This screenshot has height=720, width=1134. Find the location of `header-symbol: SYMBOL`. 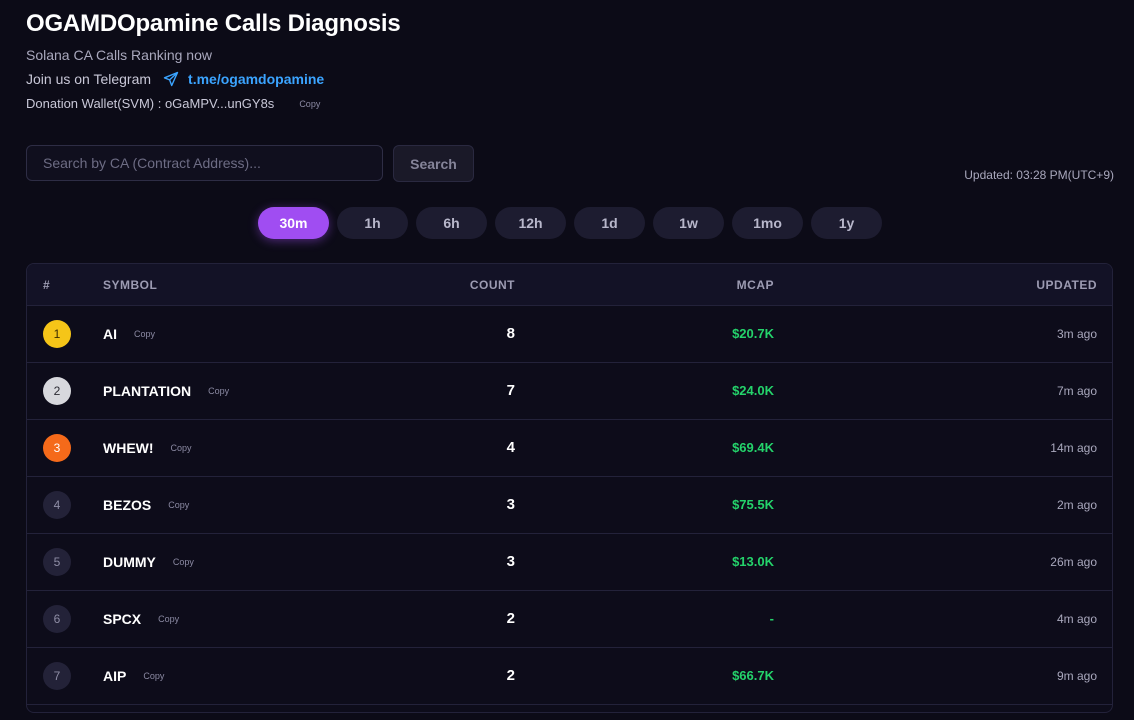

header-symbol: SYMBOL is located at coordinates (130, 285).